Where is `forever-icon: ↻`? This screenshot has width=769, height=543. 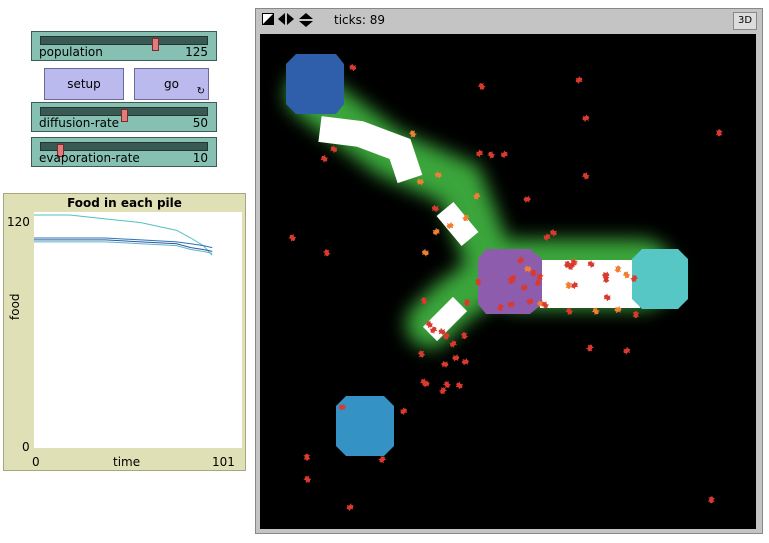
forever-icon: ↻ is located at coordinates (200, 91).